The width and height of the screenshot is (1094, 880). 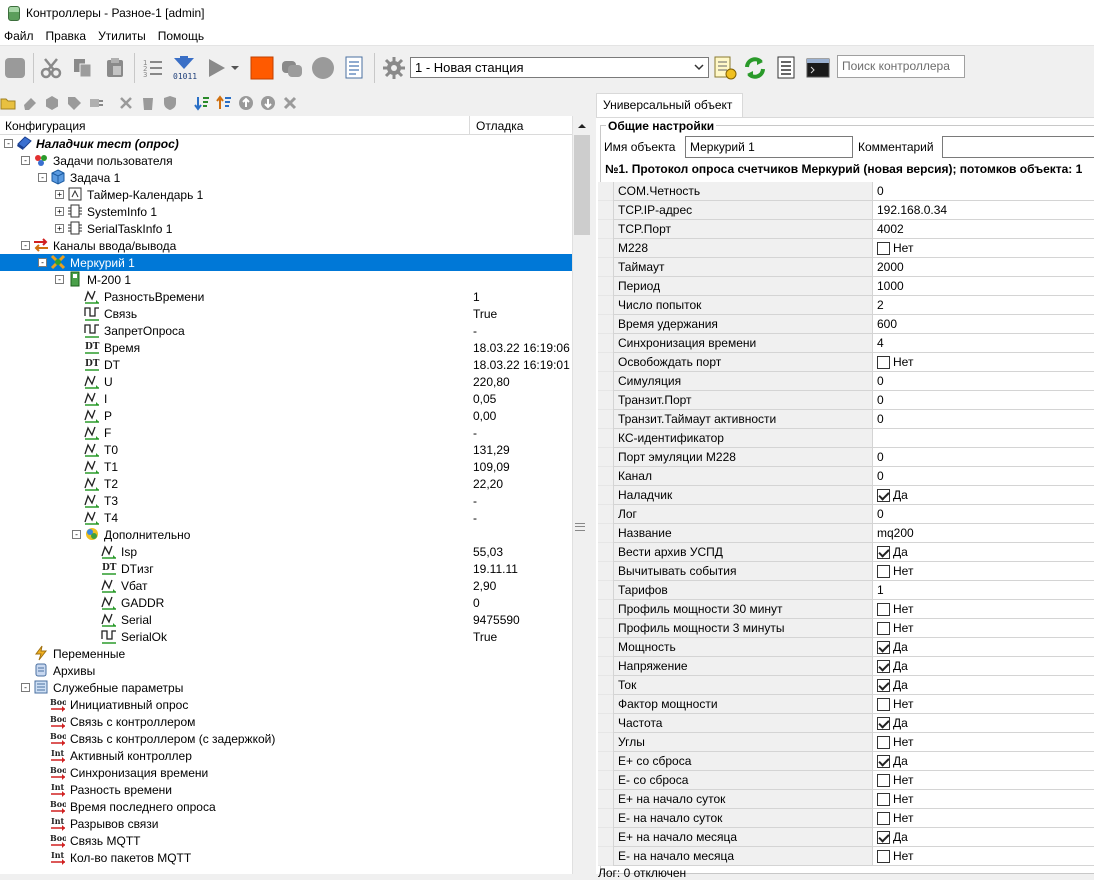 What do you see at coordinates (286, 551) in the screenshot?
I see `tree-row: Isp 55,03` at bounding box center [286, 551].